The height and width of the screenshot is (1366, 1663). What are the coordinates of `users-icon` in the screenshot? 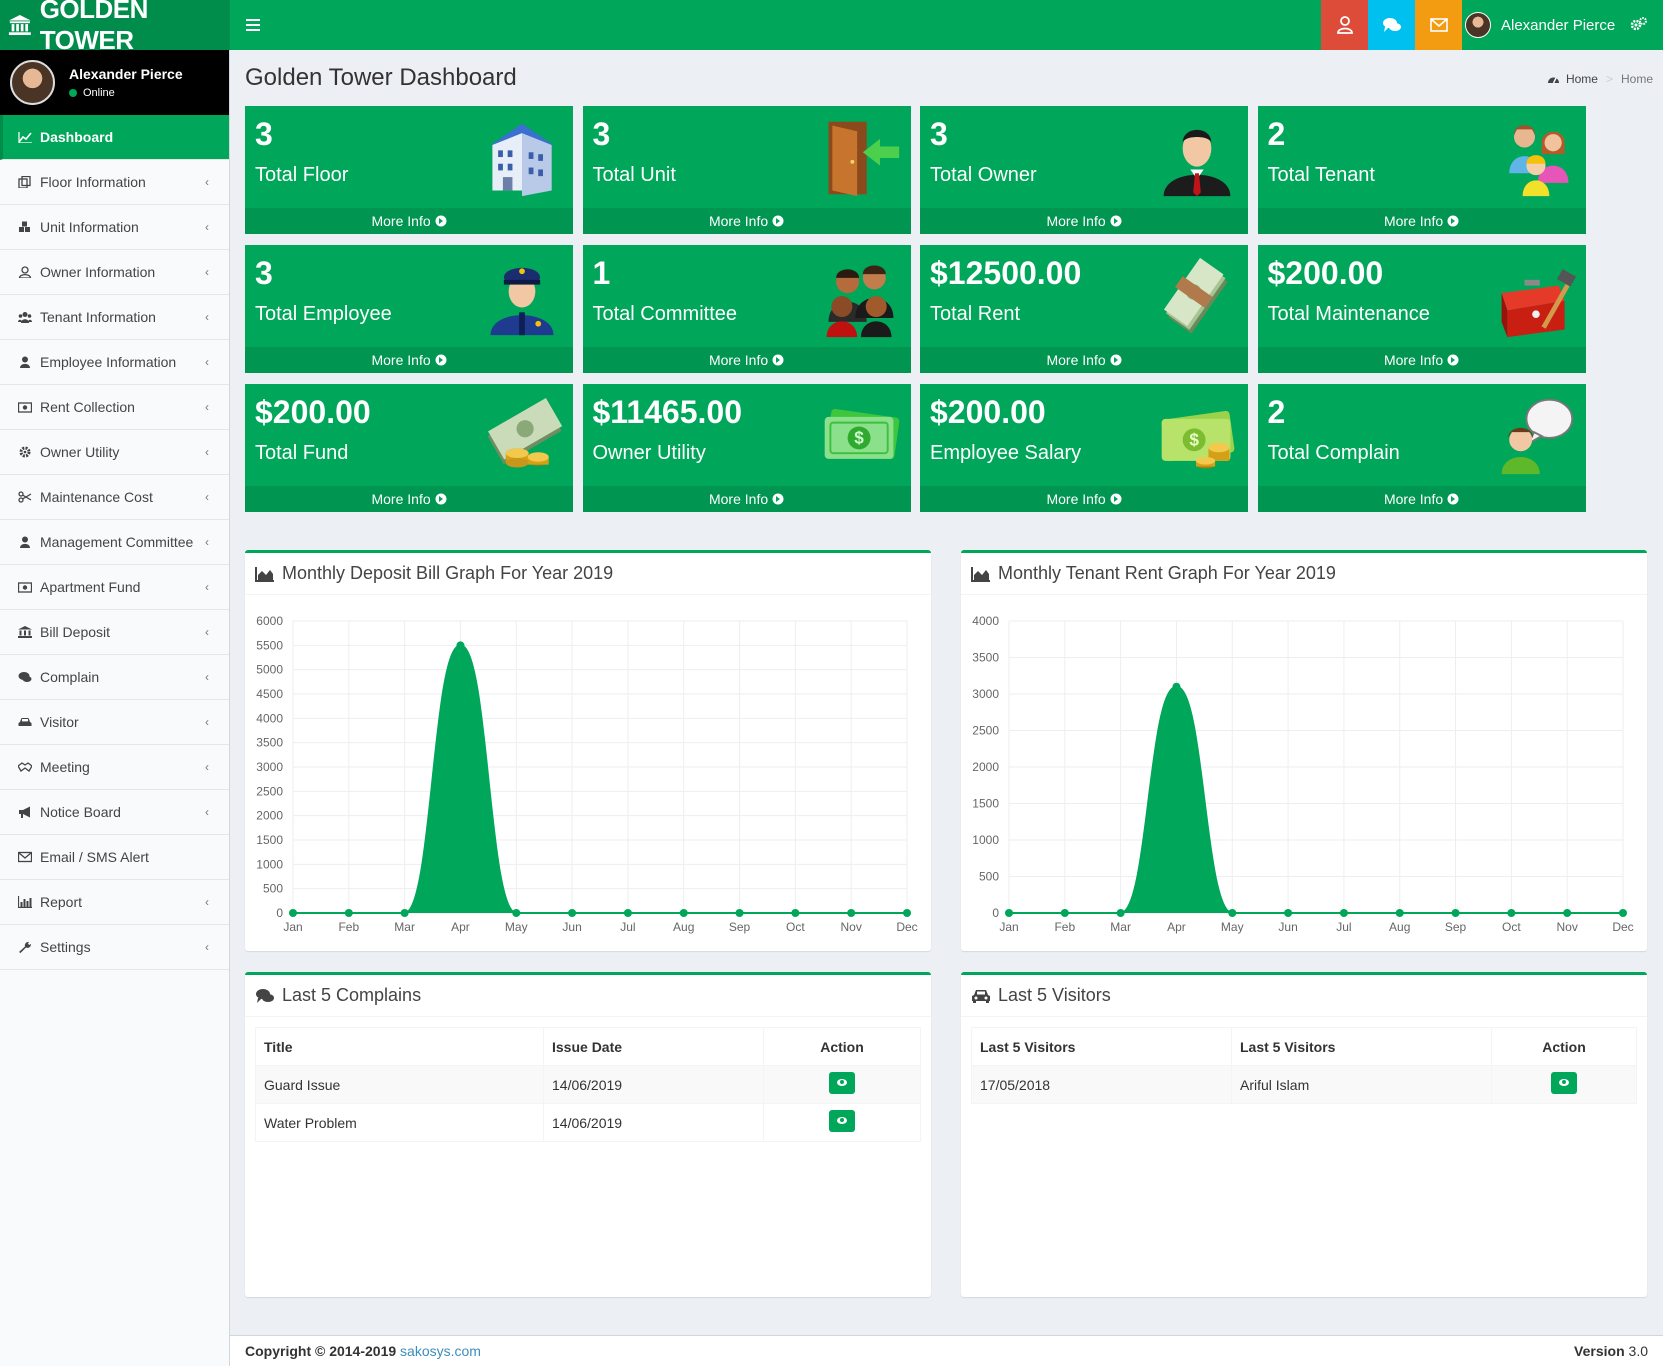 It's located at (25, 317).